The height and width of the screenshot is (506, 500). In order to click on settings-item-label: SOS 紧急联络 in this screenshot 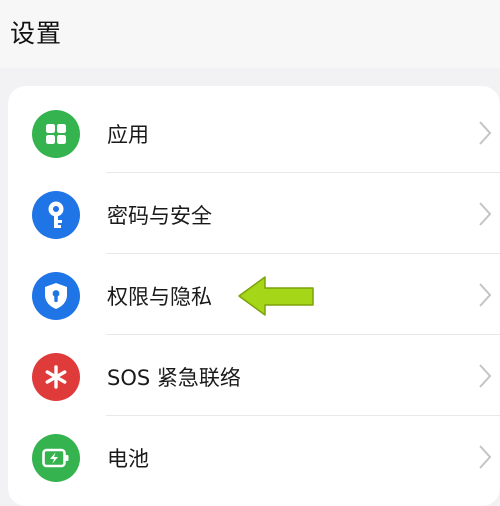, I will do `click(174, 378)`.